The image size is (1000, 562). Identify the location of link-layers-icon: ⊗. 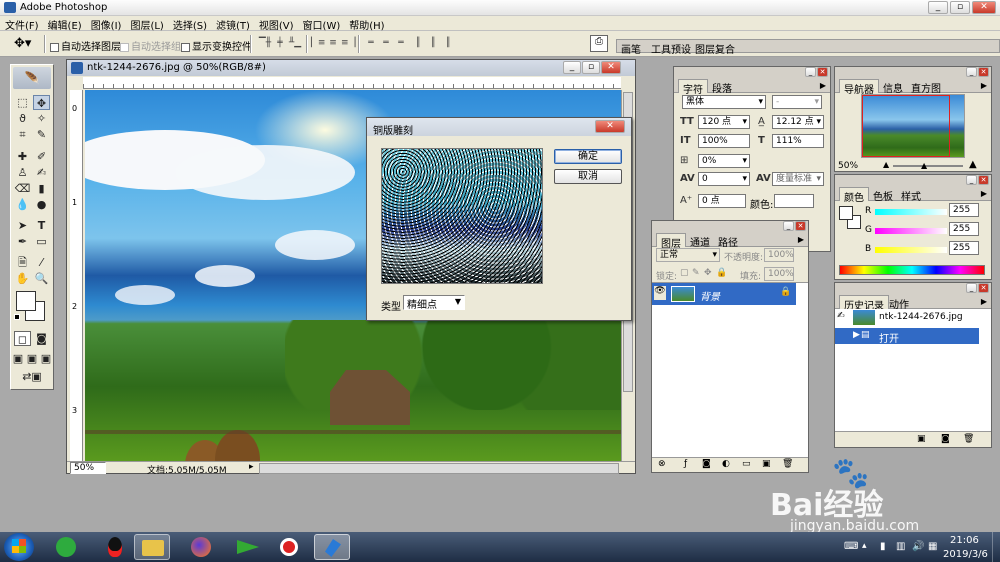
(662, 464).